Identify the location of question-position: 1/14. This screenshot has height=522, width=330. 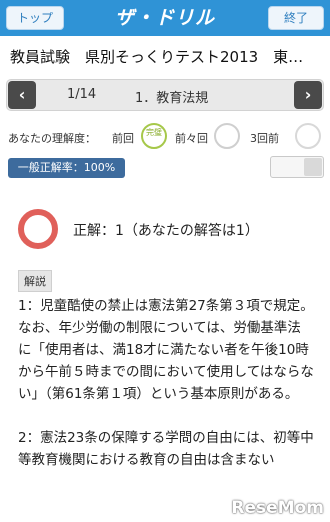
(82, 94).